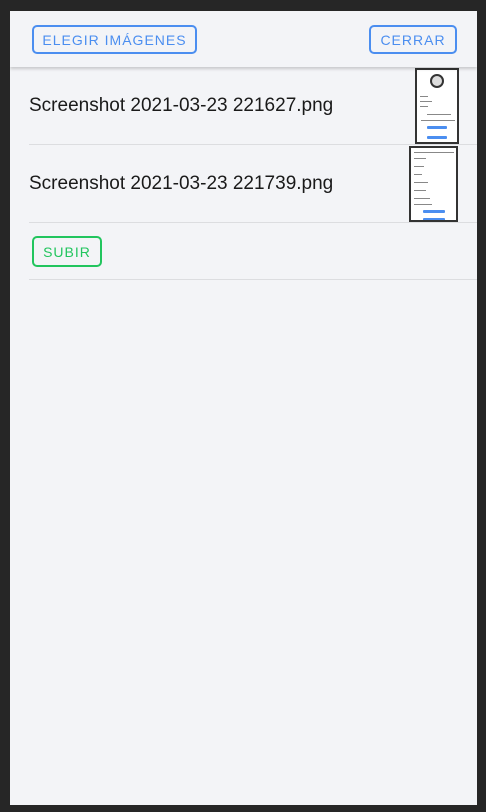 This screenshot has height=812, width=486. I want to click on close-button: CERRAR, so click(413, 39).